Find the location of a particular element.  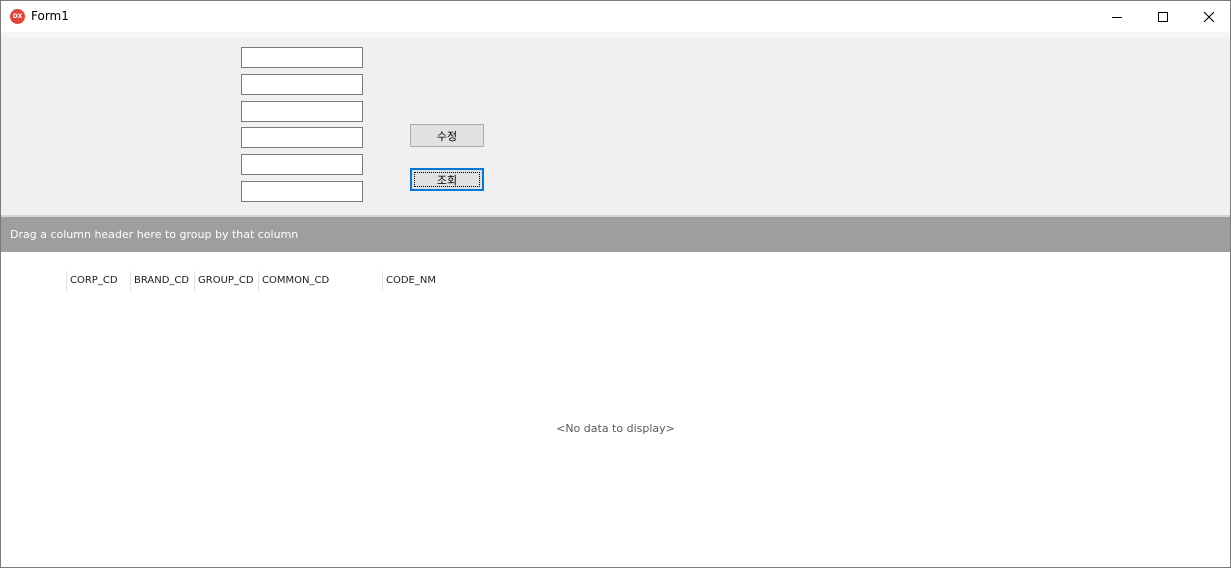

minimize-button is located at coordinates (1117, 16).